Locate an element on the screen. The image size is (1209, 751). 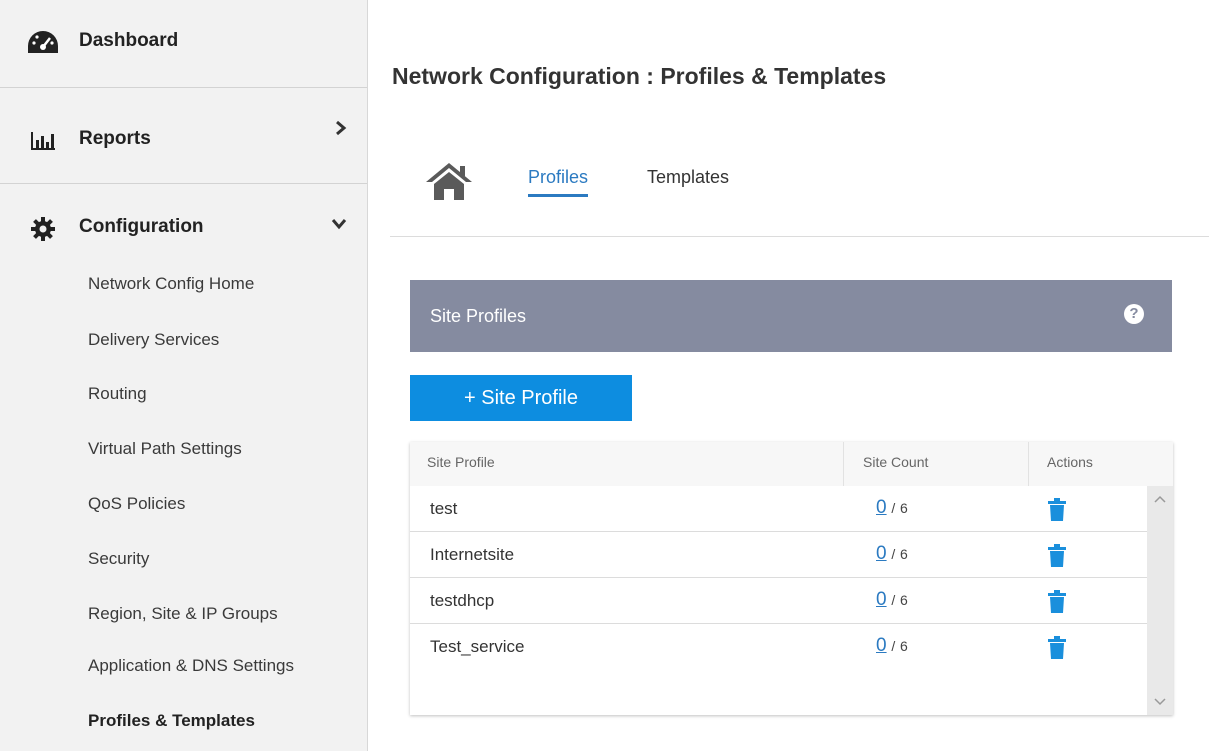
table-header: Site Profile Site Count Actions is located at coordinates (791, 464).